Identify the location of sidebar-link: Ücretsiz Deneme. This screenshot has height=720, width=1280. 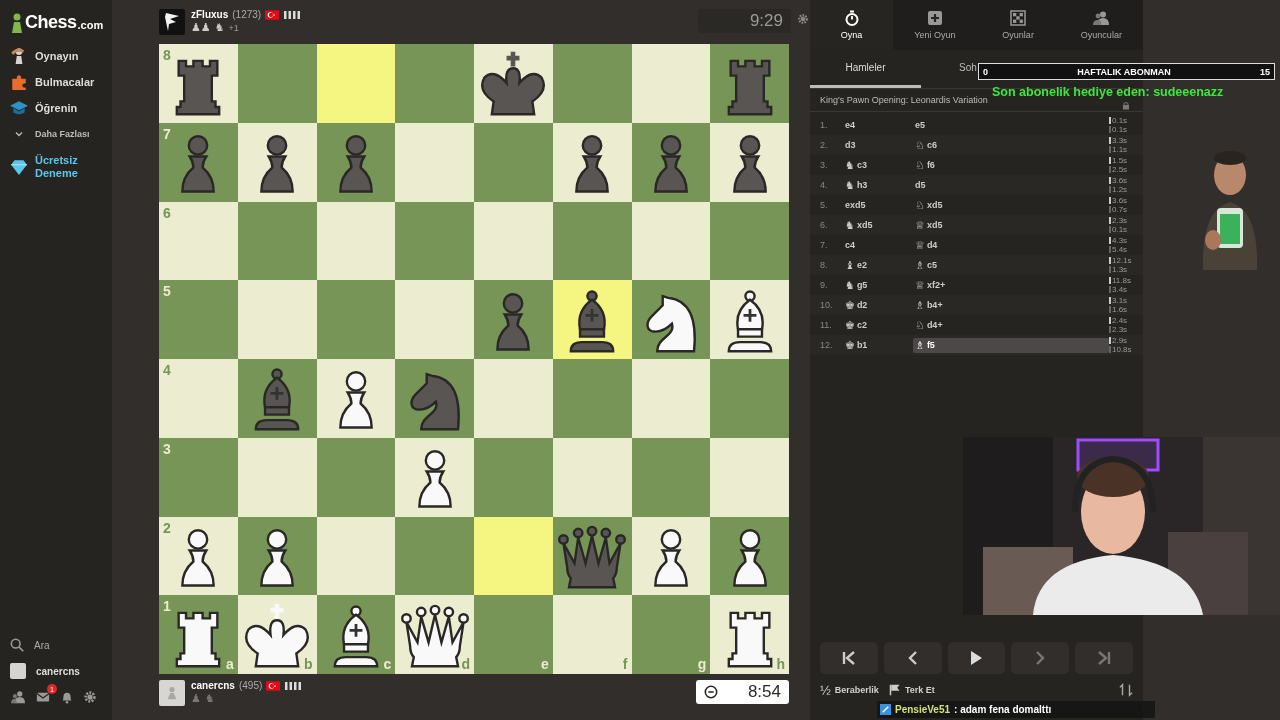
(65, 167).